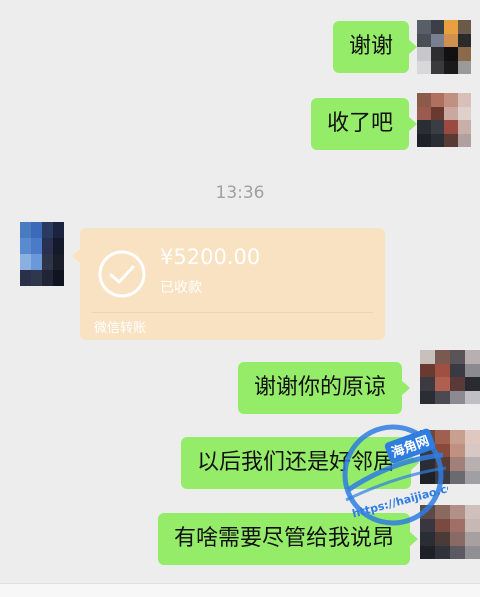  Describe the element at coordinates (395, 475) in the screenshot. I see `watermark-logo: 海角网 https://haijiao.com` at that location.